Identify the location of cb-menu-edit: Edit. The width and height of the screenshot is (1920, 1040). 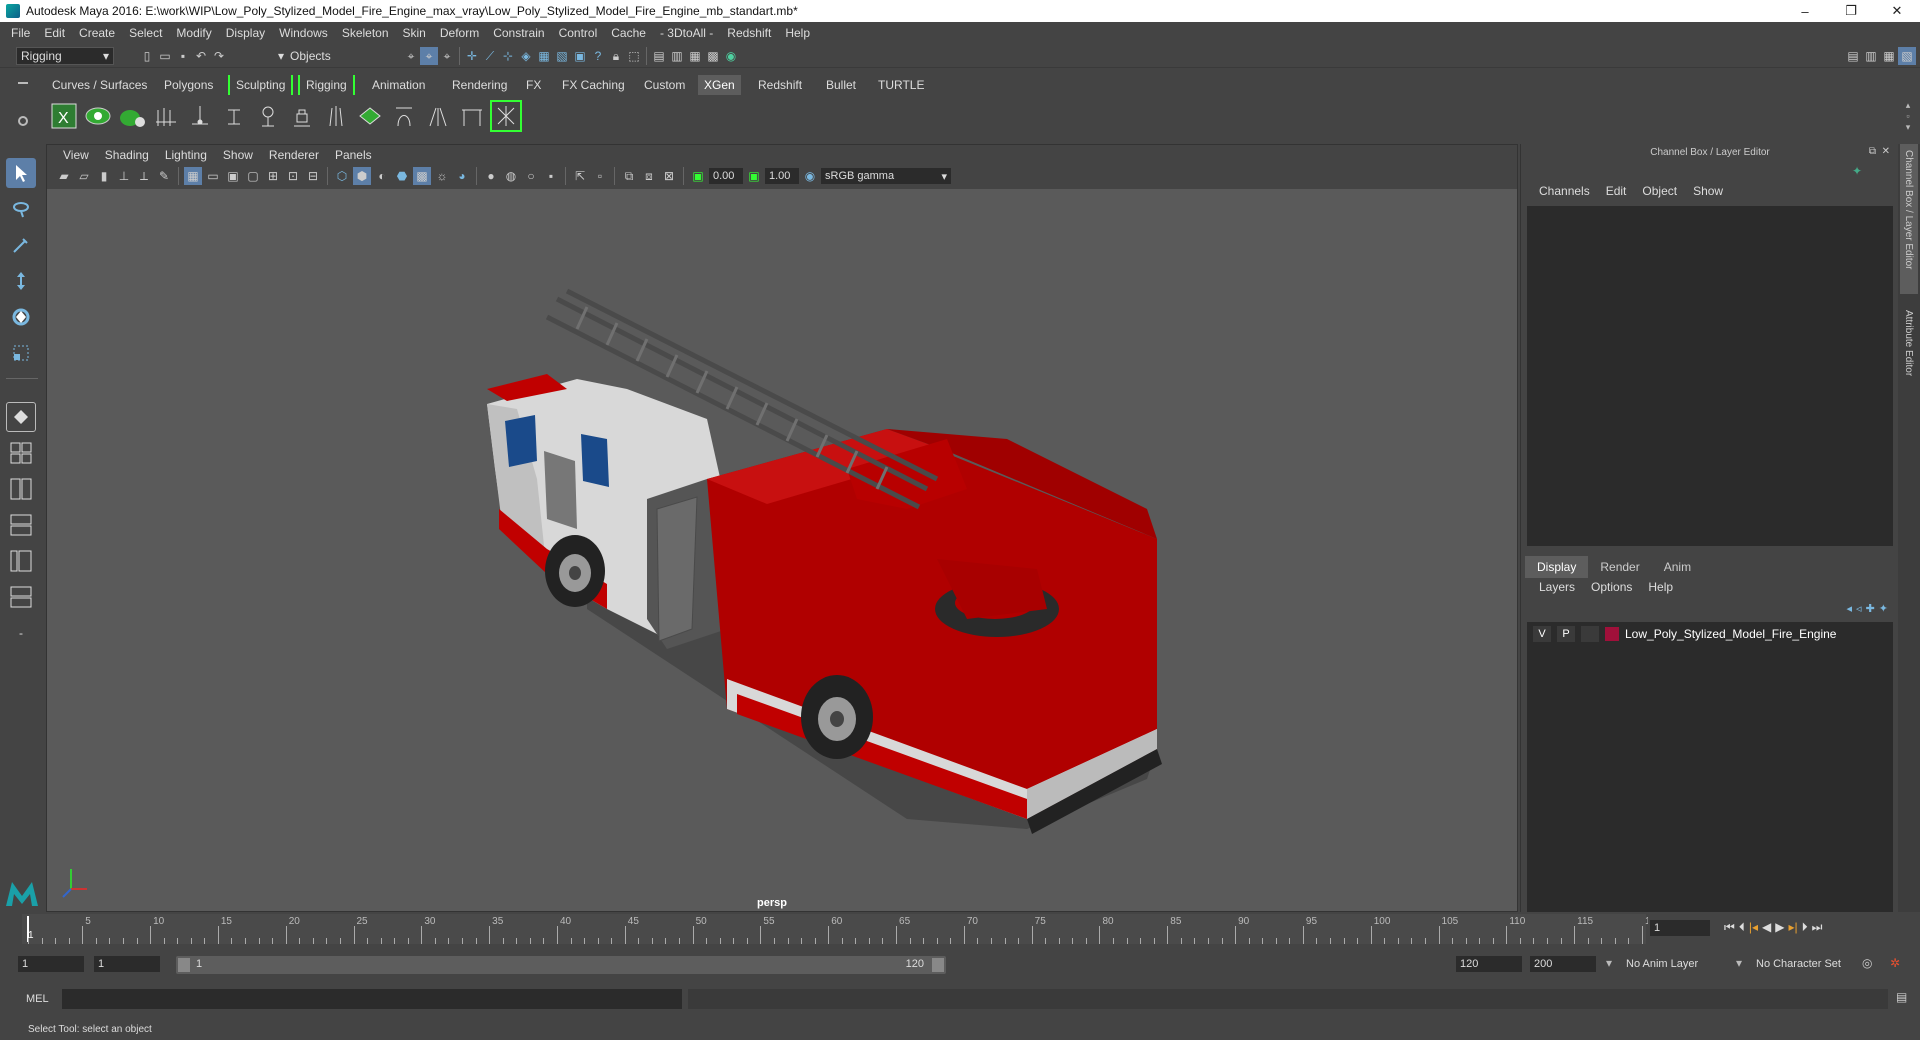
(1616, 191).